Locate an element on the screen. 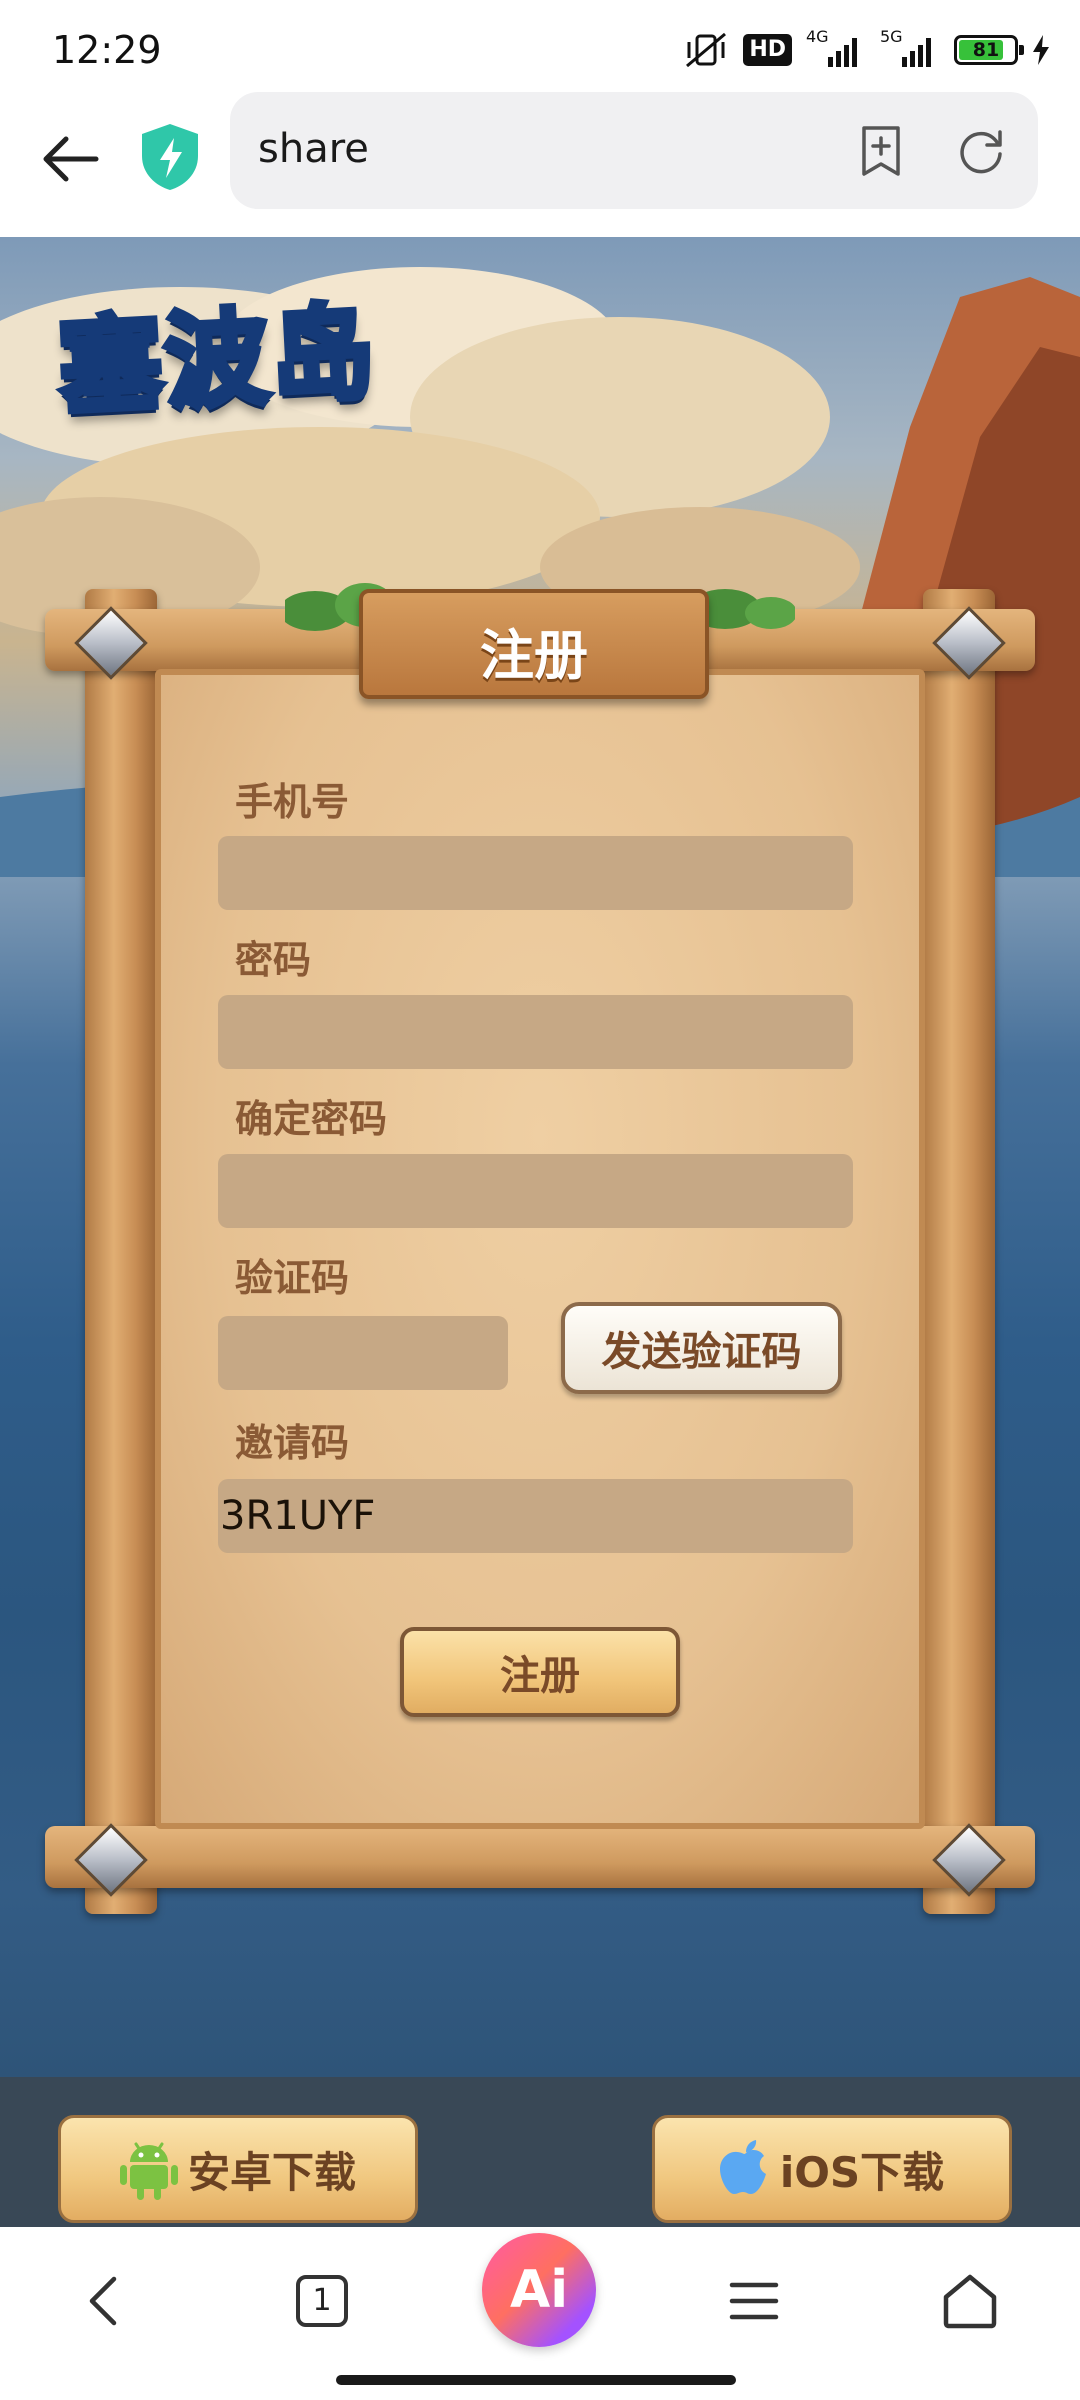 The width and height of the screenshot is (1080, 2400). hd-badge: HD is located at coordinates (767, 50).